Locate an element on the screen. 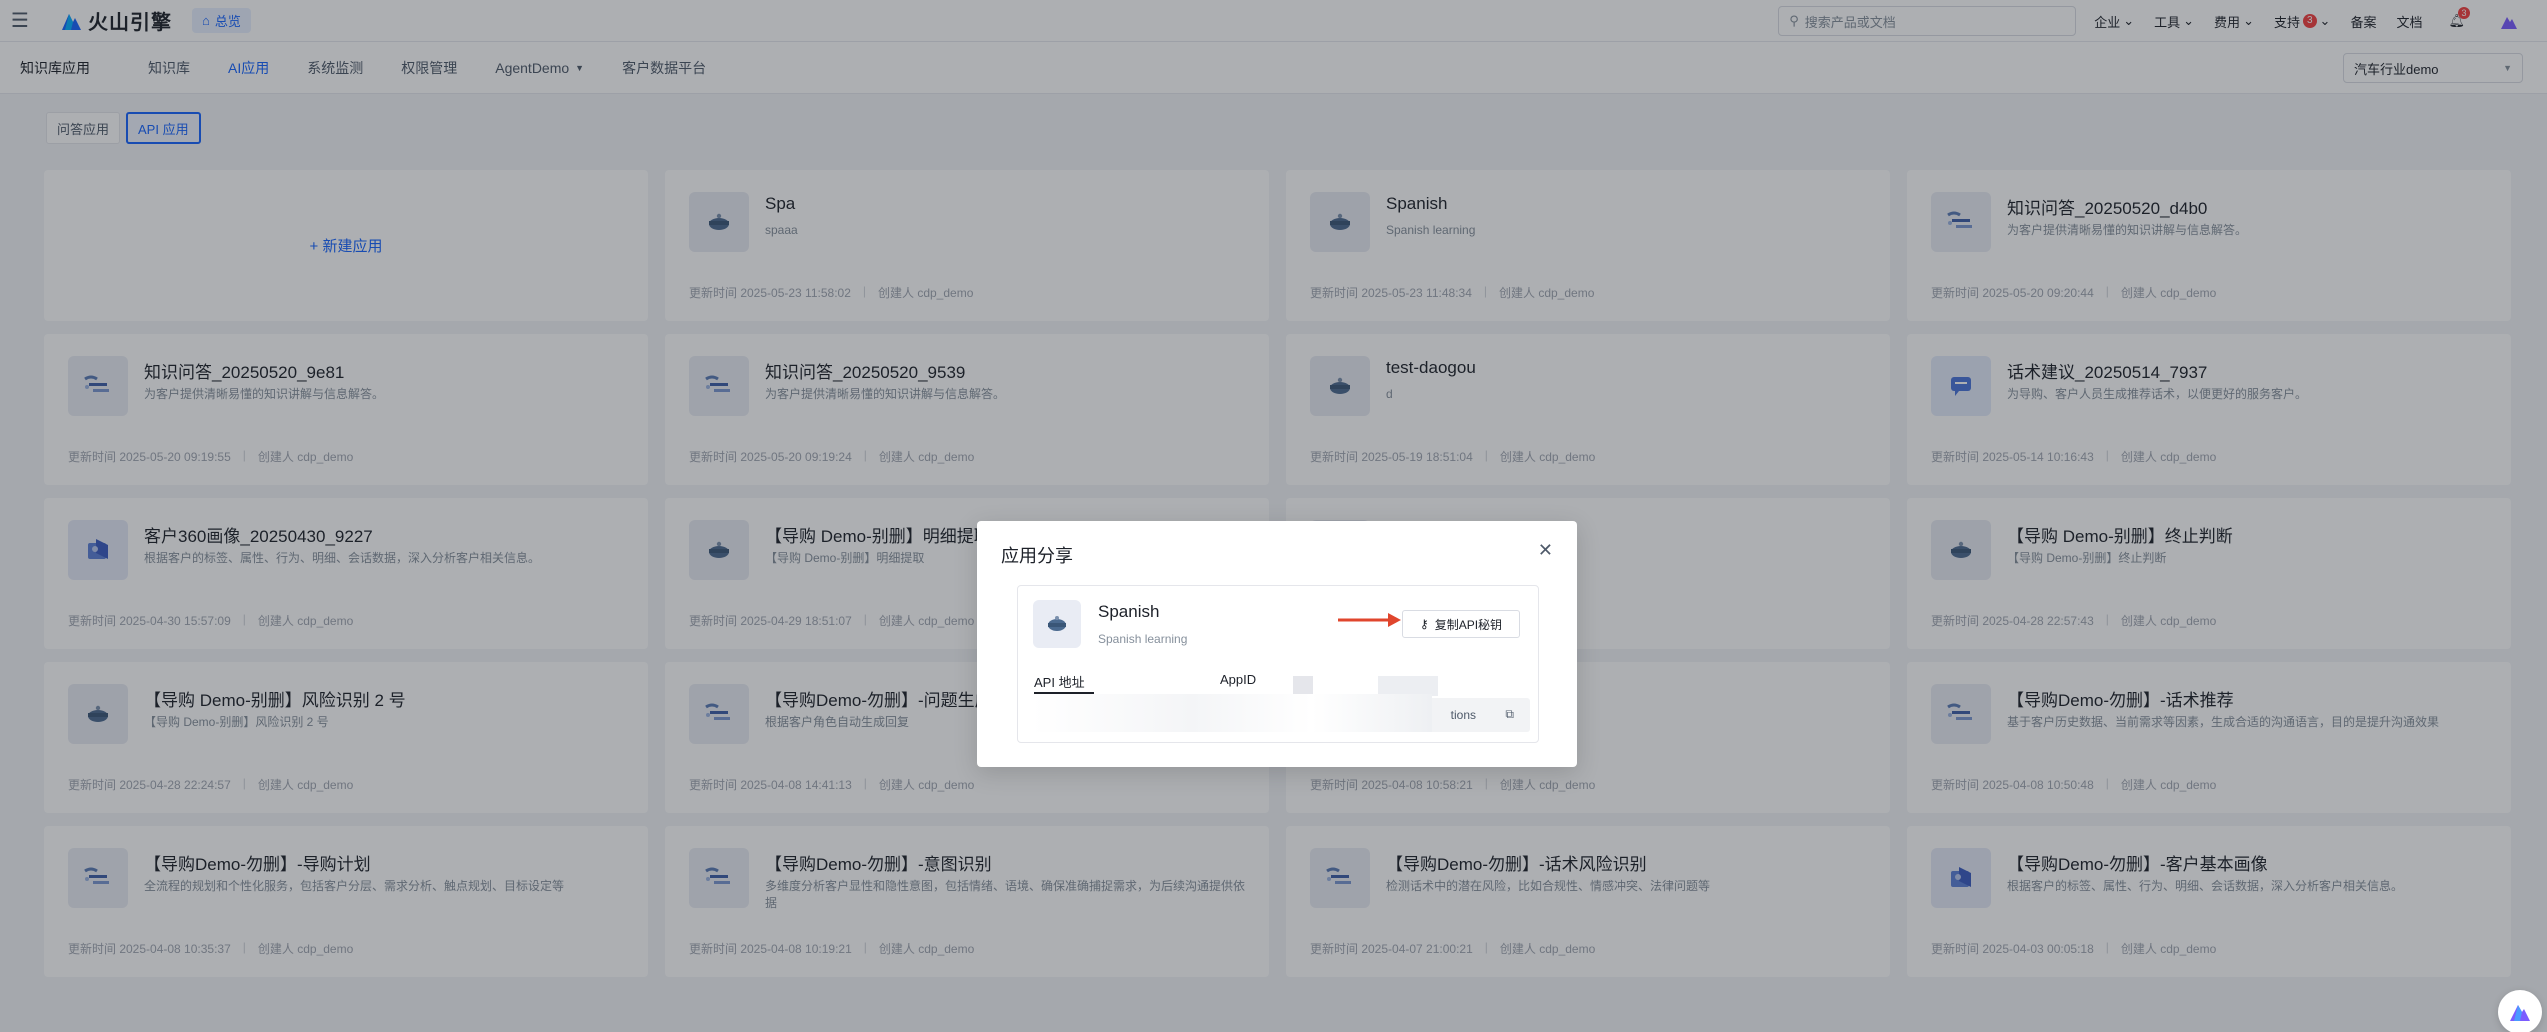 Image resolution: width=2547 pixels, height=1032 pixels. credentials-field-text: tions is located at coordinates (1463, 715).